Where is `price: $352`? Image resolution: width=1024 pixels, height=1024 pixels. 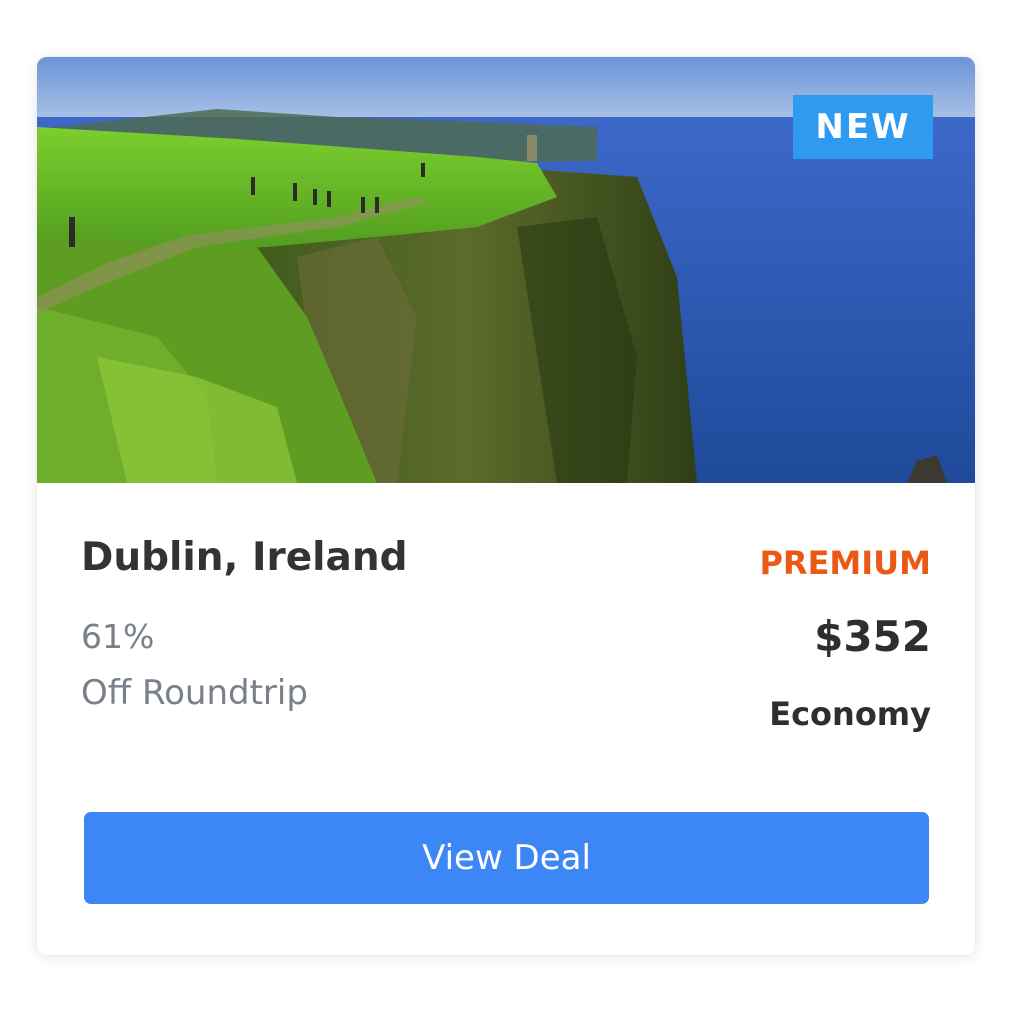 price: $352 is located at coordinates (872, 636).